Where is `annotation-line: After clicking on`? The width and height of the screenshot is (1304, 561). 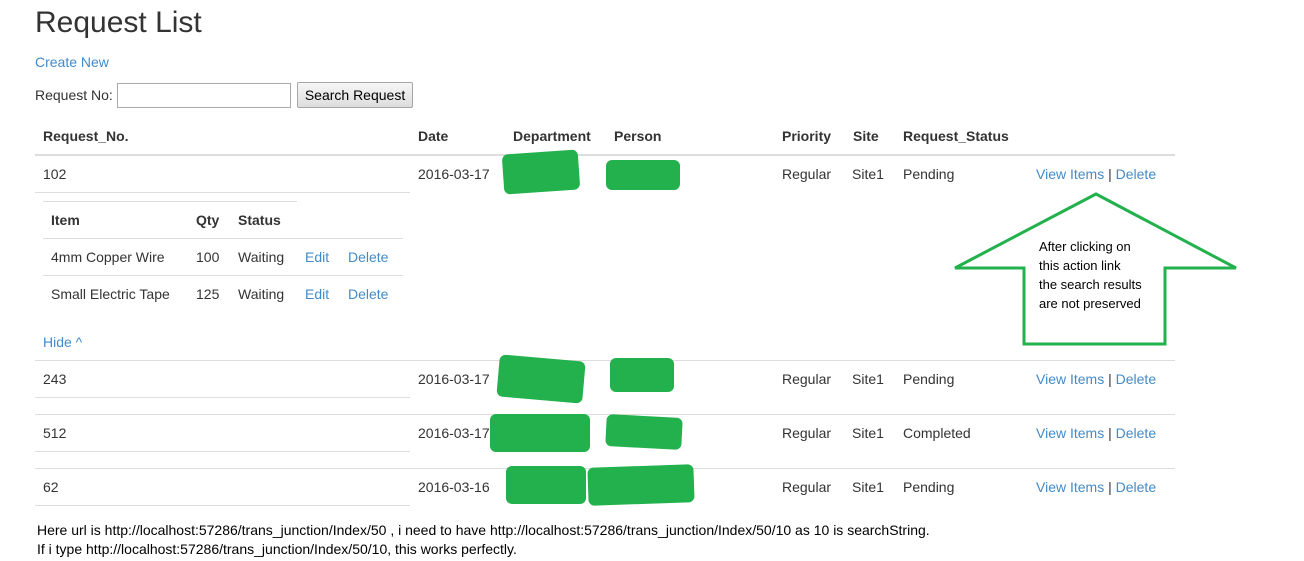
annotation-line: After clicking on is located at coordinates (1085, 246).